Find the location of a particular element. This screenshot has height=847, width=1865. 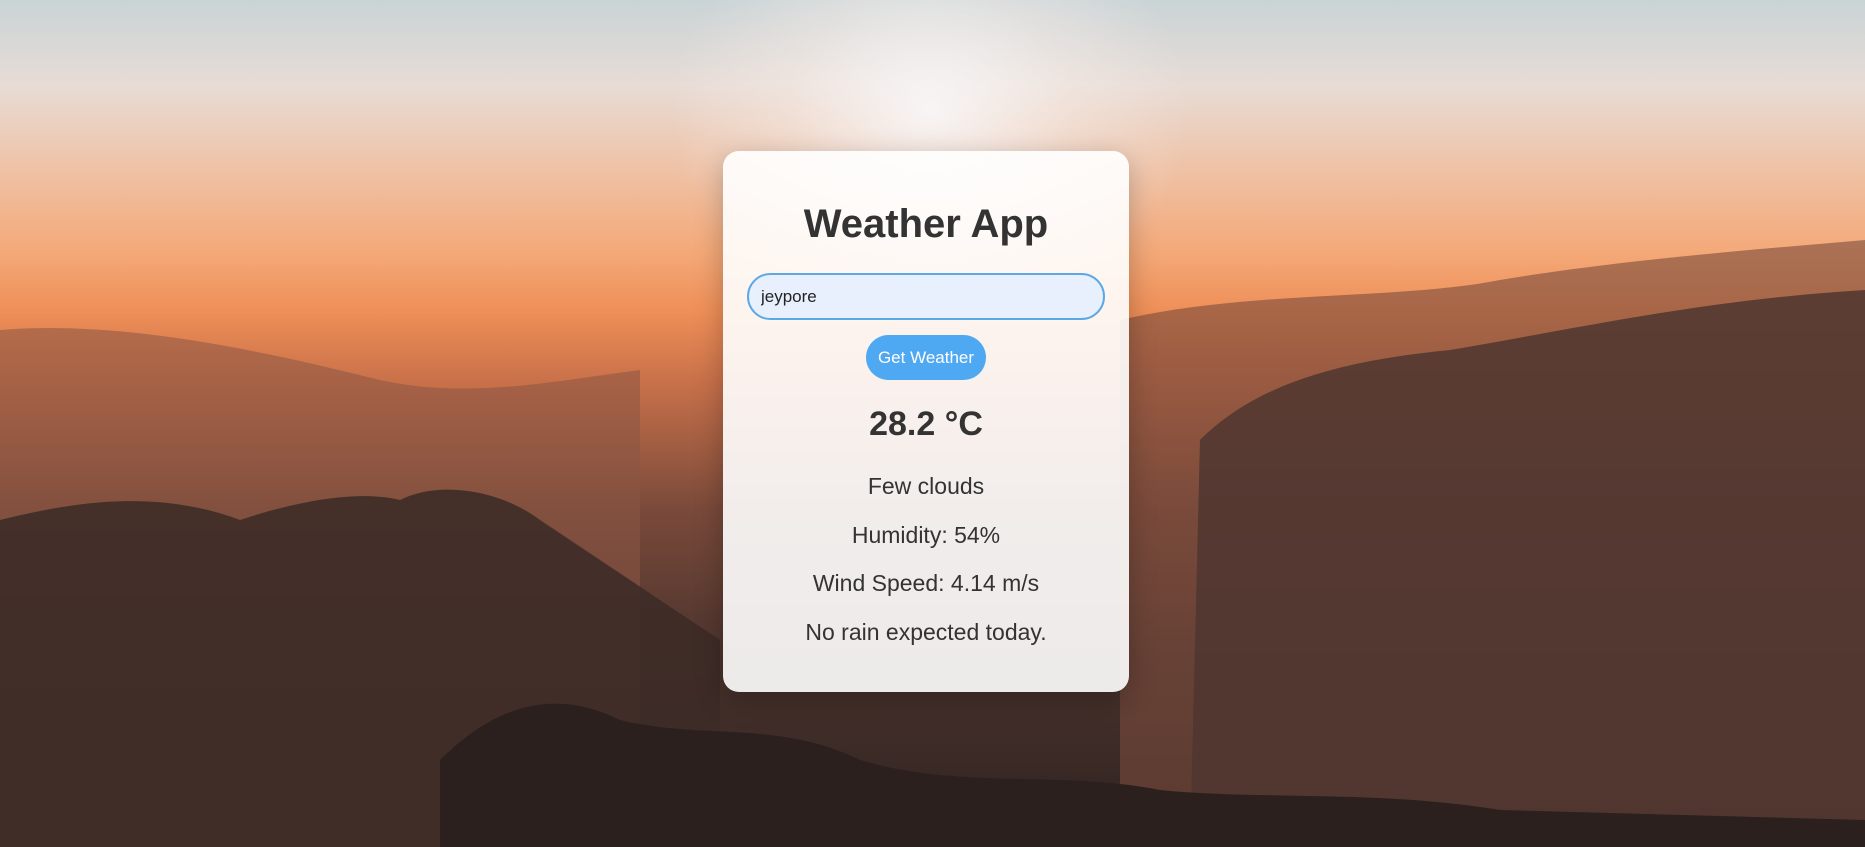

get-weather-button: Get Weather is located at coordinates (926, 357).